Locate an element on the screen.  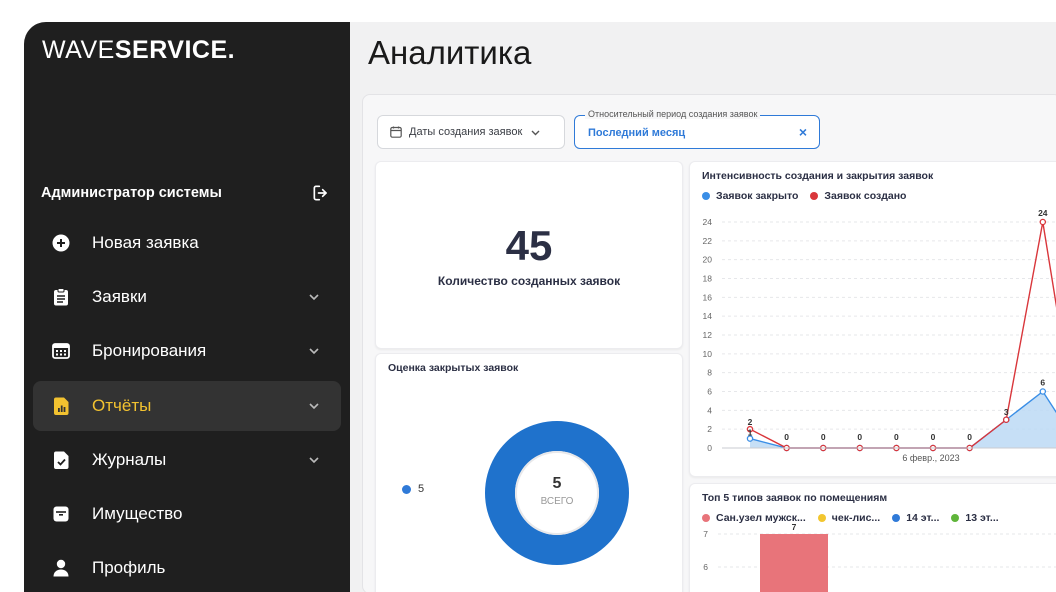
bar-chart: 6 7 7 is located at coordinates (879, 557).